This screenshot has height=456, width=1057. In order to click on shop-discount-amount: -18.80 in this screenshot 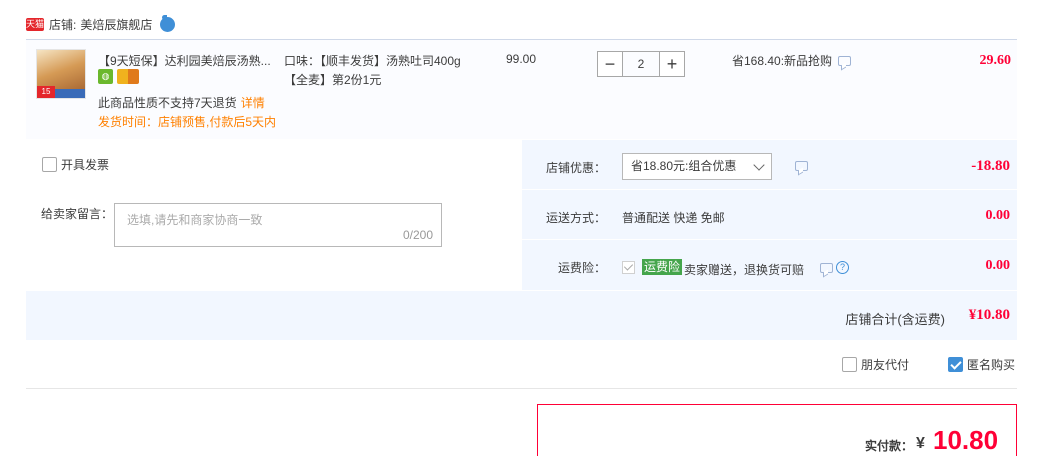, I will do `click(990, 166)`.